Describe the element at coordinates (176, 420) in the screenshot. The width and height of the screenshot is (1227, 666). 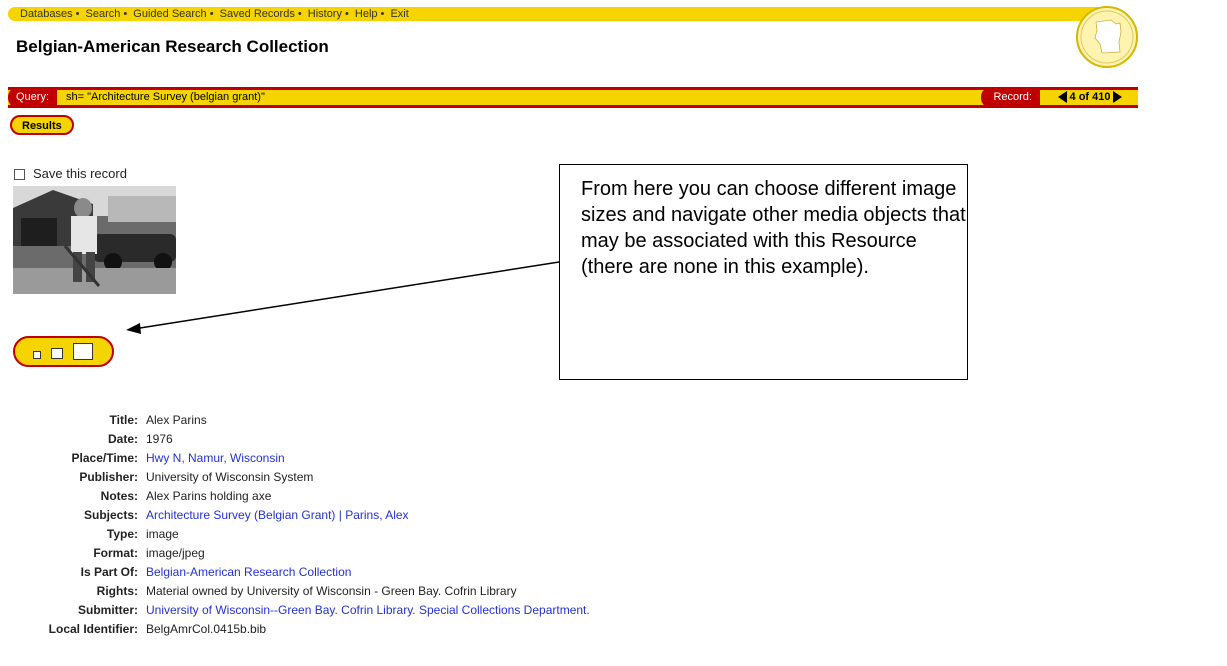
I see `metadata-value: Alex Parins` at that location.